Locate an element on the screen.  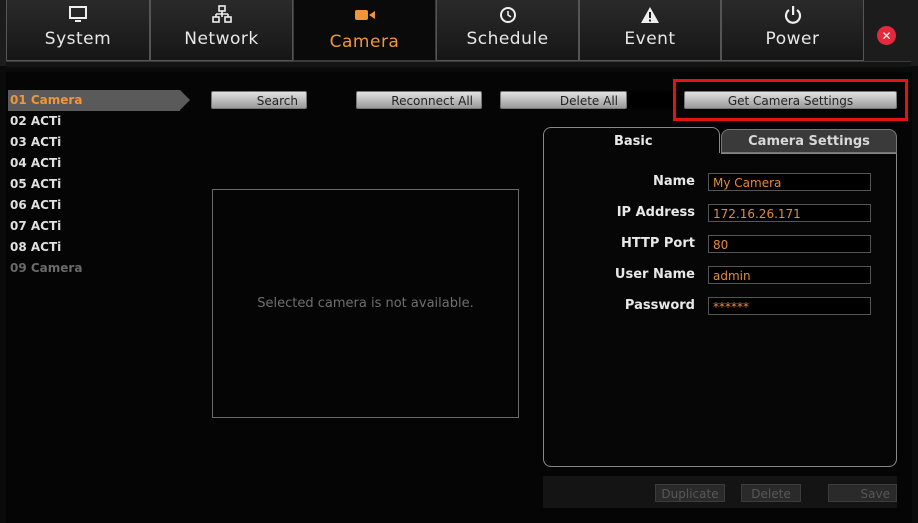
toolbar-spacer is located at coordinates (654, 100).